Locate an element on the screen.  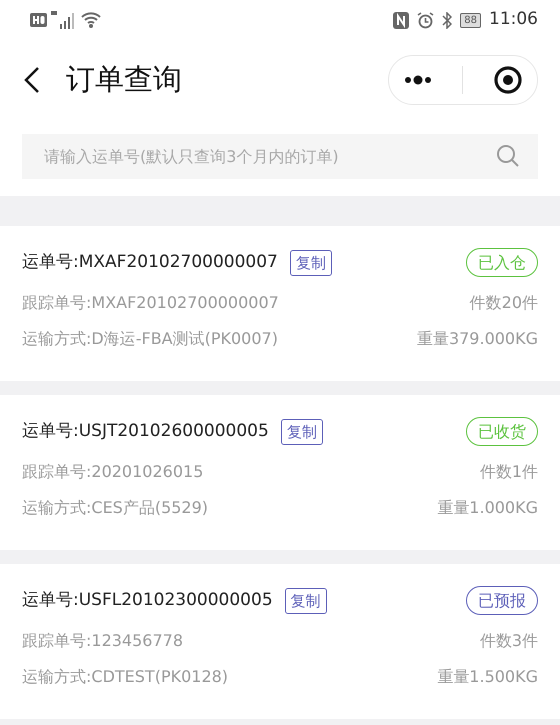
piece-count: 件数20件 is located at coordinates (504, 303).